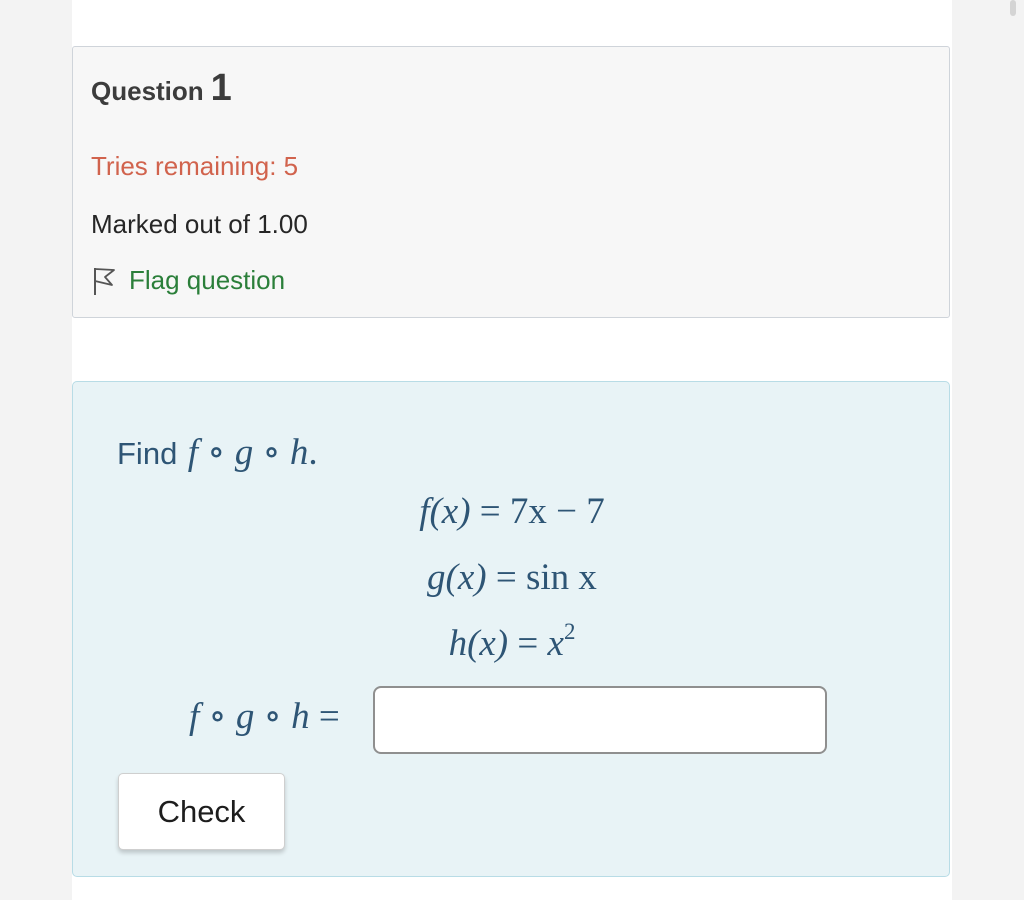 The width and height of the screenshot is (1024, 900). I want to click on equation-f-rhs: 7x − 7, so click(557, 511).